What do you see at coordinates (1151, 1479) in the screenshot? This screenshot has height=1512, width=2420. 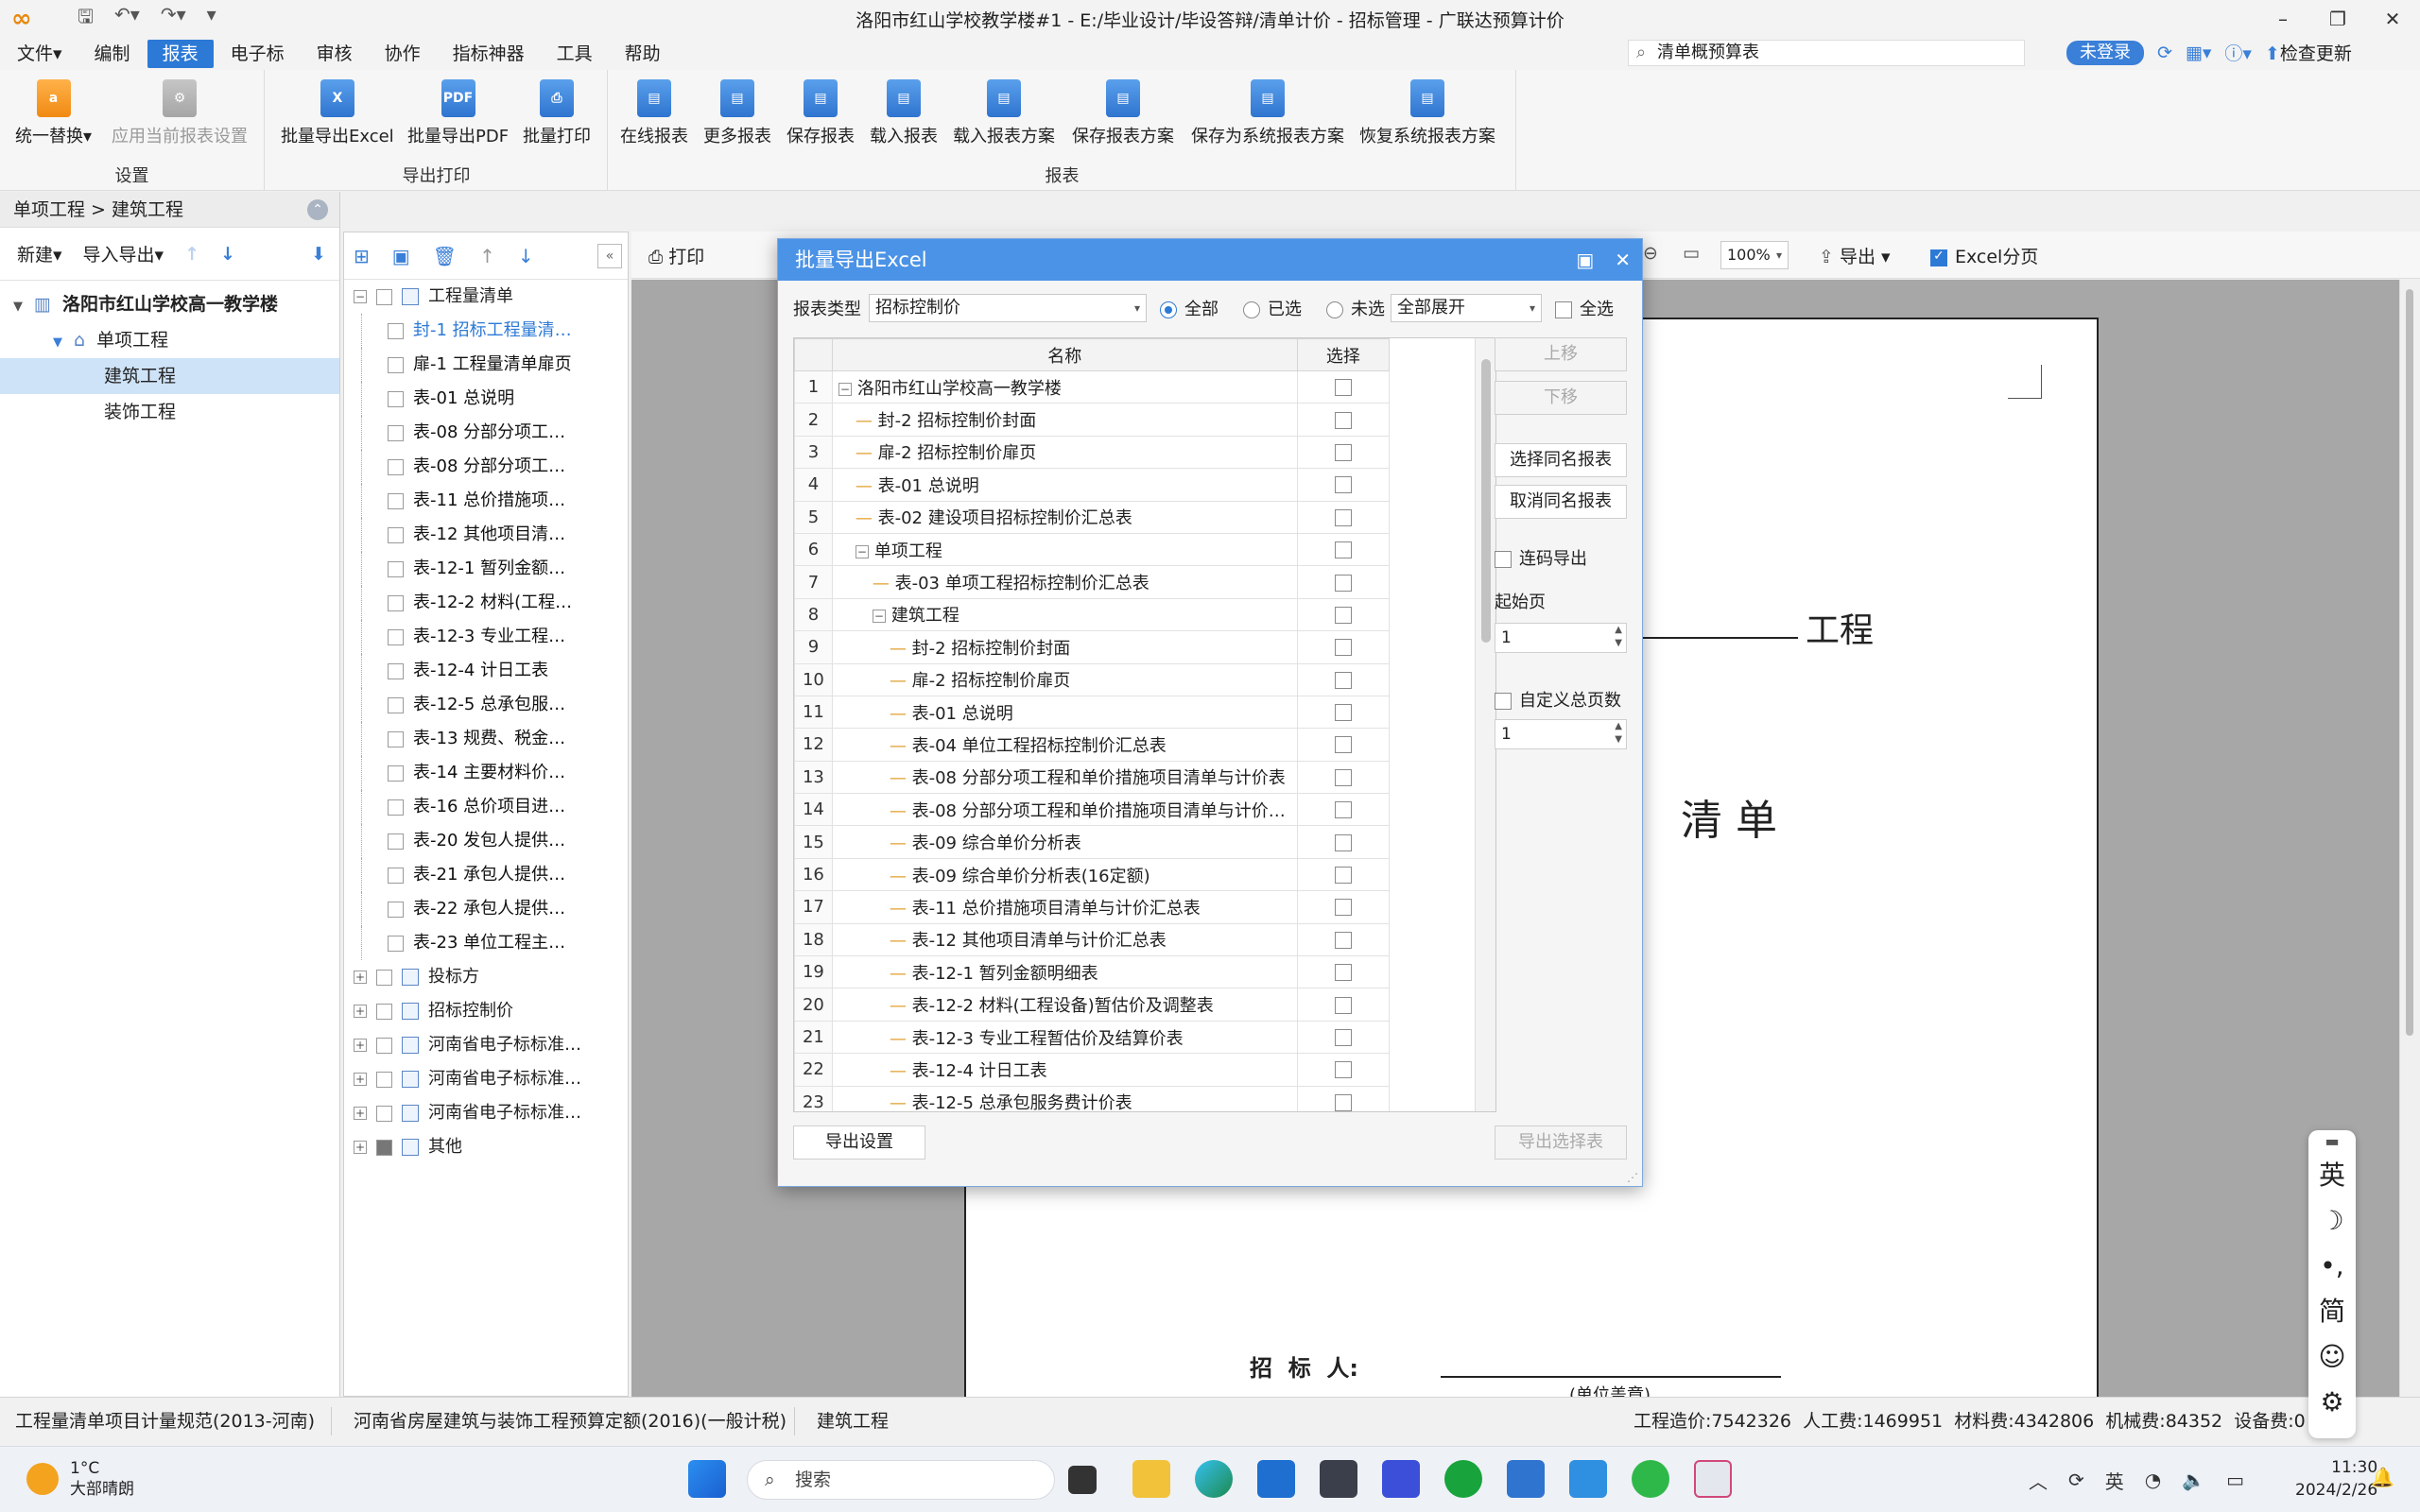 I see `file-explorer-icon` at bounding box center [1151, 1479].